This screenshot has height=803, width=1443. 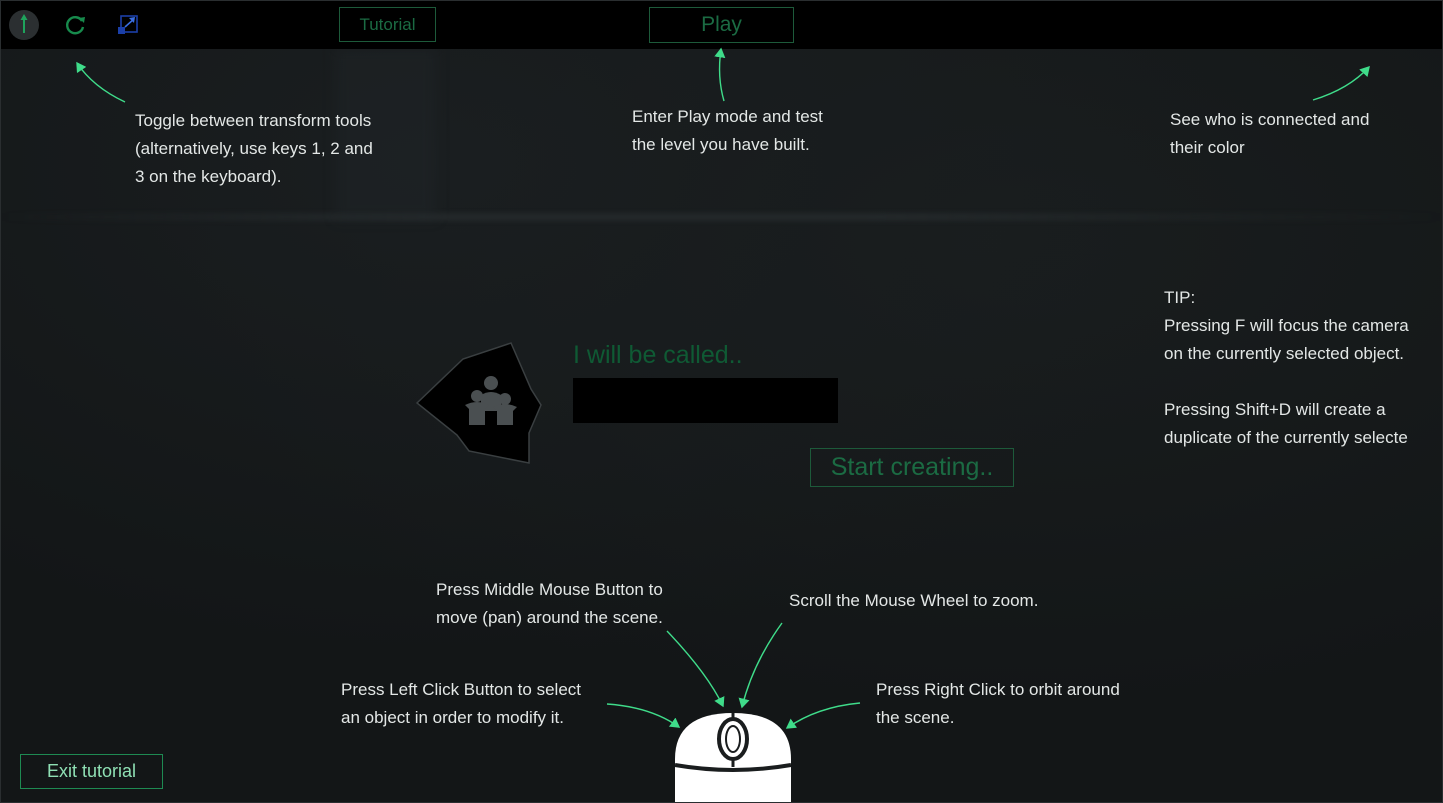 I want to click on note-line: an object in order to modify it., so click(x=453, y=717).